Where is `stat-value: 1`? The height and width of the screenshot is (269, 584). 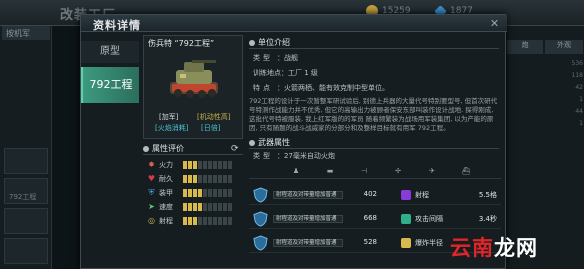 stat-value: 1 is located at coordinates (581, 123).